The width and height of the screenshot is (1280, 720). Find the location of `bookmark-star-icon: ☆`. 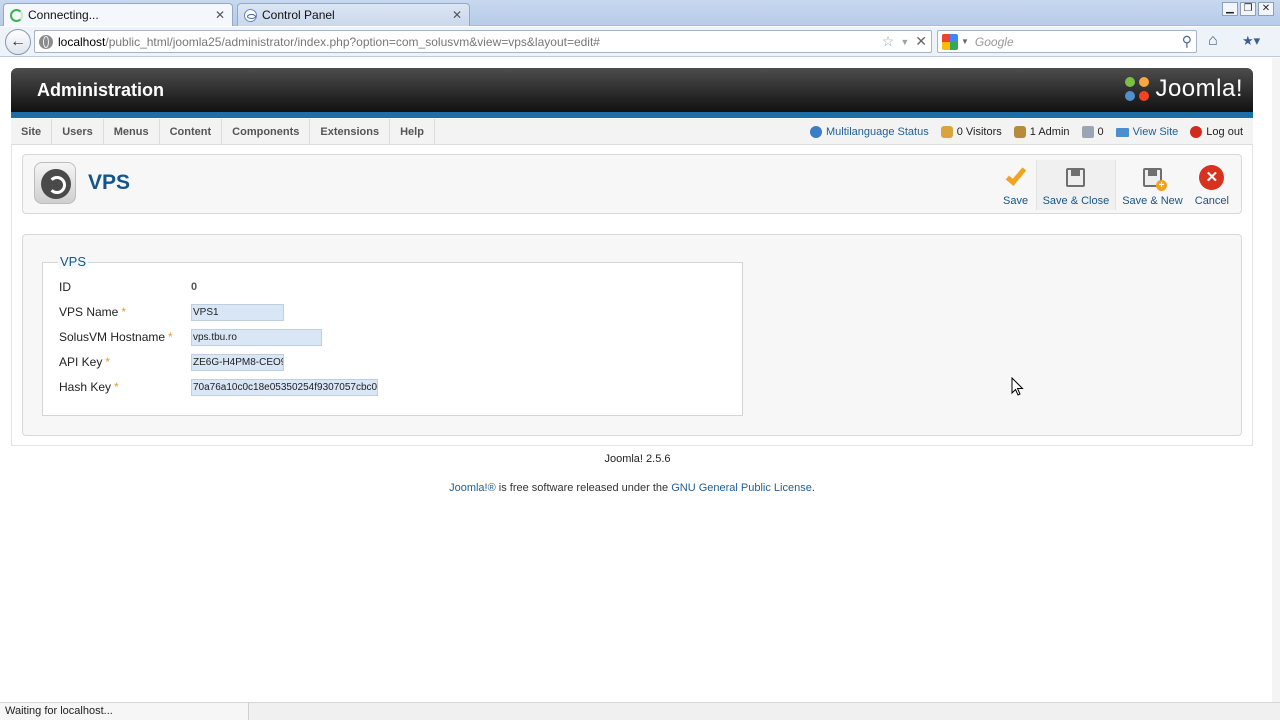

bookmark-star-icon: ☆ is located at coordinates (888, 41).